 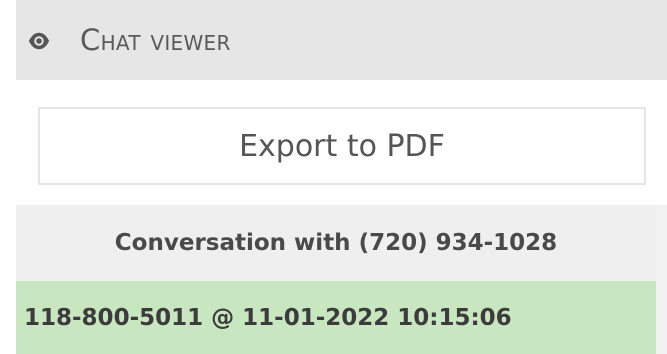 What do you see at coordinates (39, 41) in the screenshot?
I see `eye-icon` at bounding box center [39, 41].